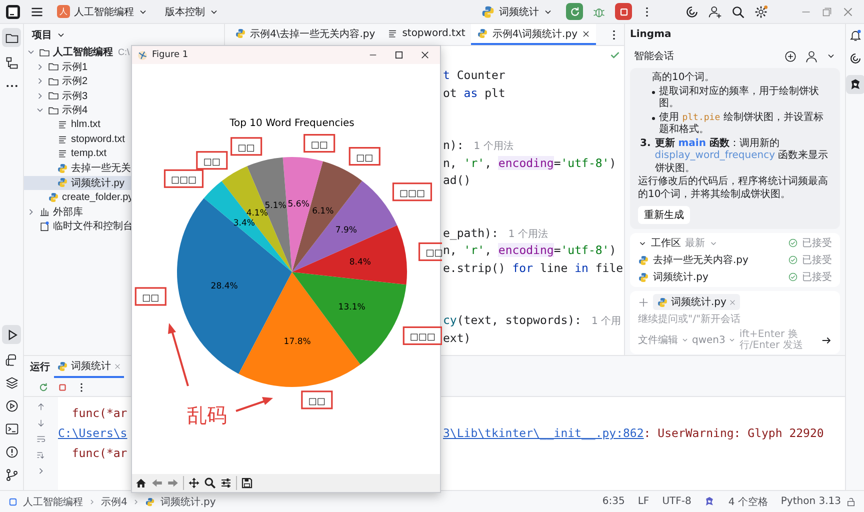 The image size is (864, 512). Describe the element at coordinates (188, 501) in the screenshot. I see `breadcrumb-item: 词频统计.py` at that location.